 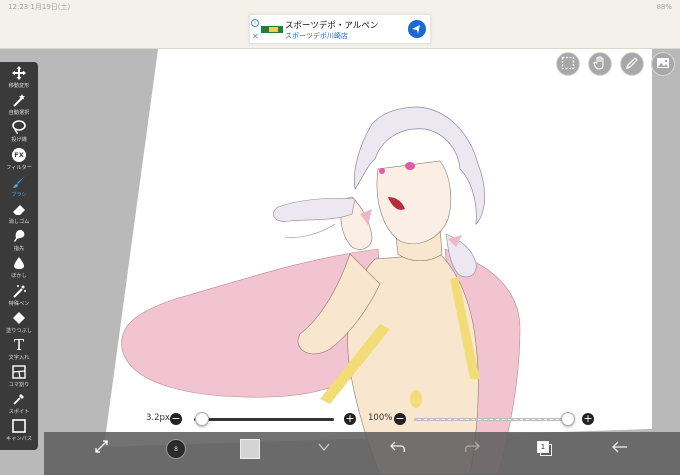 I want to click on undo-icon, so click(x=398, y=449).